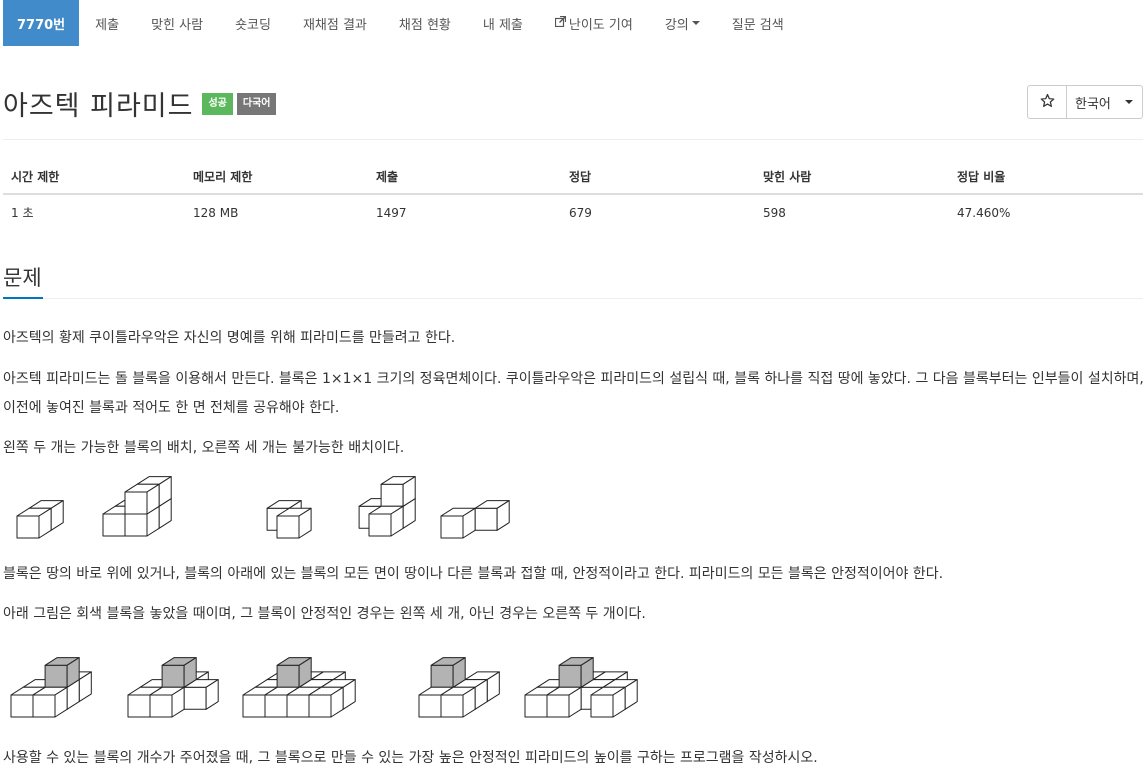  What do you see at coordinates (1093, 104) in the screenshot?
I see `language-label: 한국어` at bounding box center [1093, 104].